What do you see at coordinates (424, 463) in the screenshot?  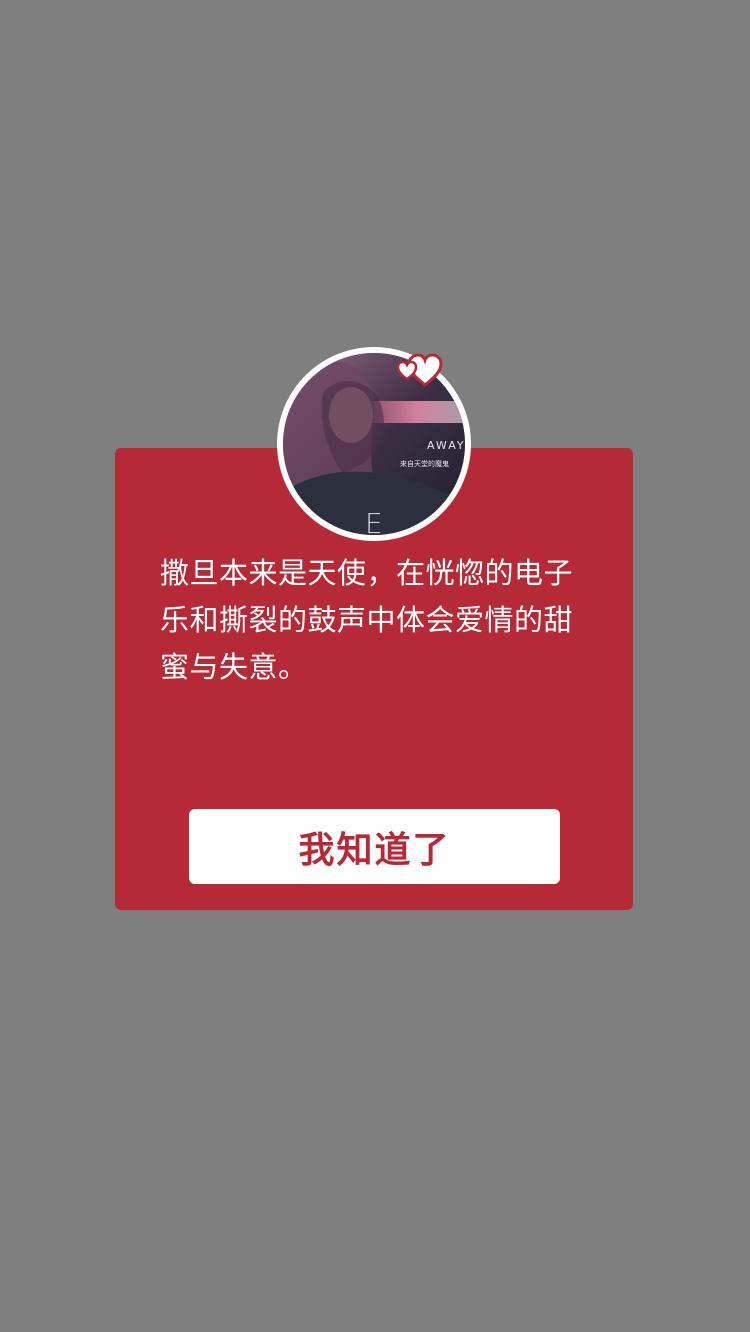 I see `cover-subtitle: 来自天堂的魔鬼` at bounding box center [424, 463].